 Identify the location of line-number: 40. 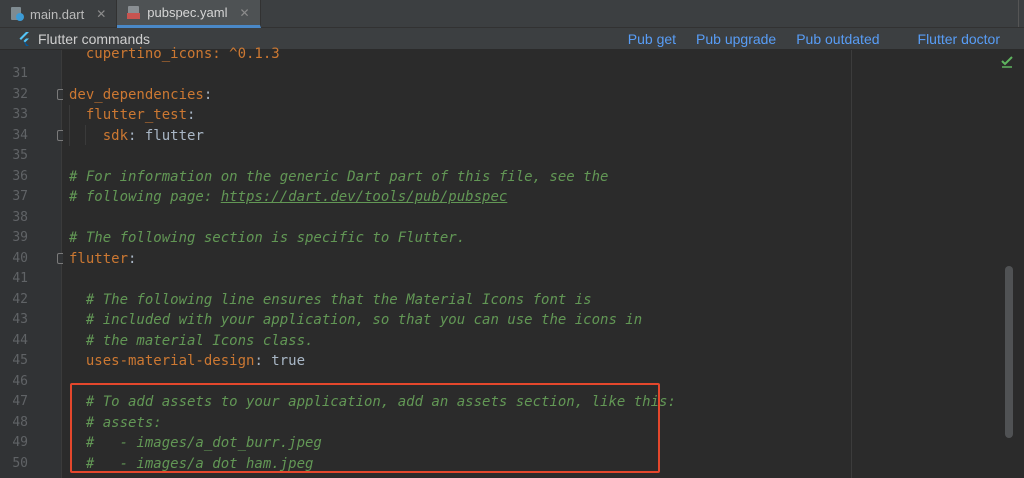
(20, 258).